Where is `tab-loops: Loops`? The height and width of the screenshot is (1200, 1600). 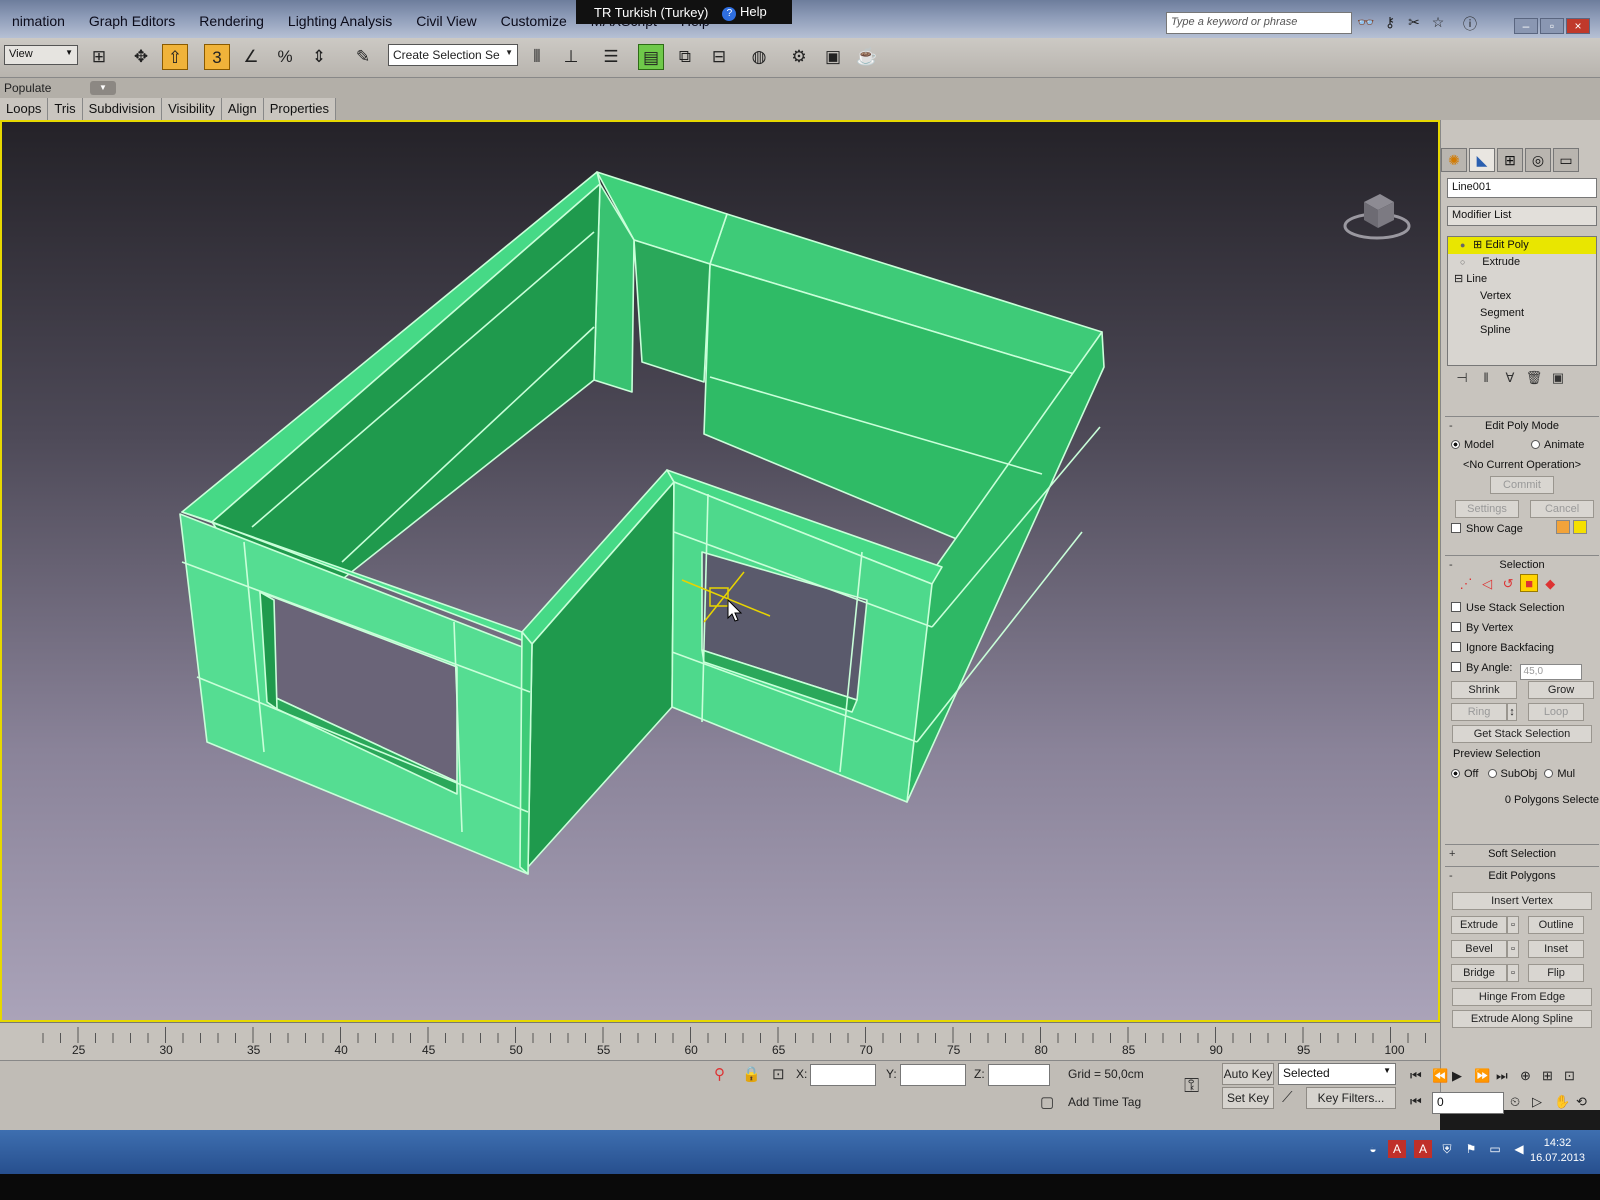 tab-loops: Loops is located at coordinates (24, 109).